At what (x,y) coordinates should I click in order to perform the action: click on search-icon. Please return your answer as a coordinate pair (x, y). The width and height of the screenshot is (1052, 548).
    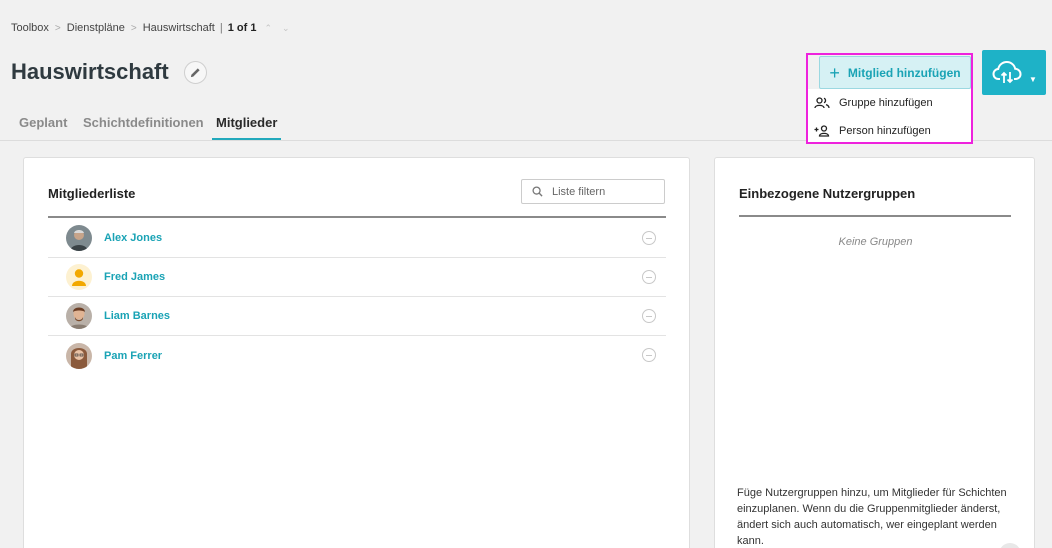
    Looking at the image, I should click on (537, 191).